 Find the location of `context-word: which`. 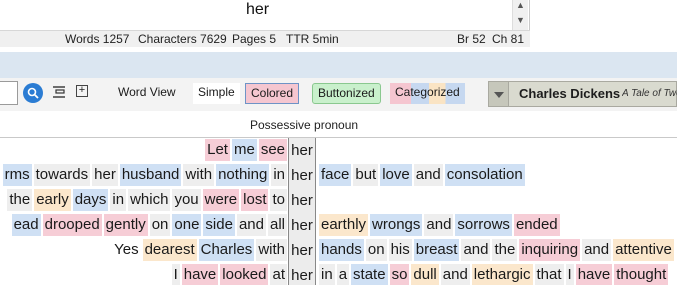

context-word: which is located at coordinates (149, 200).